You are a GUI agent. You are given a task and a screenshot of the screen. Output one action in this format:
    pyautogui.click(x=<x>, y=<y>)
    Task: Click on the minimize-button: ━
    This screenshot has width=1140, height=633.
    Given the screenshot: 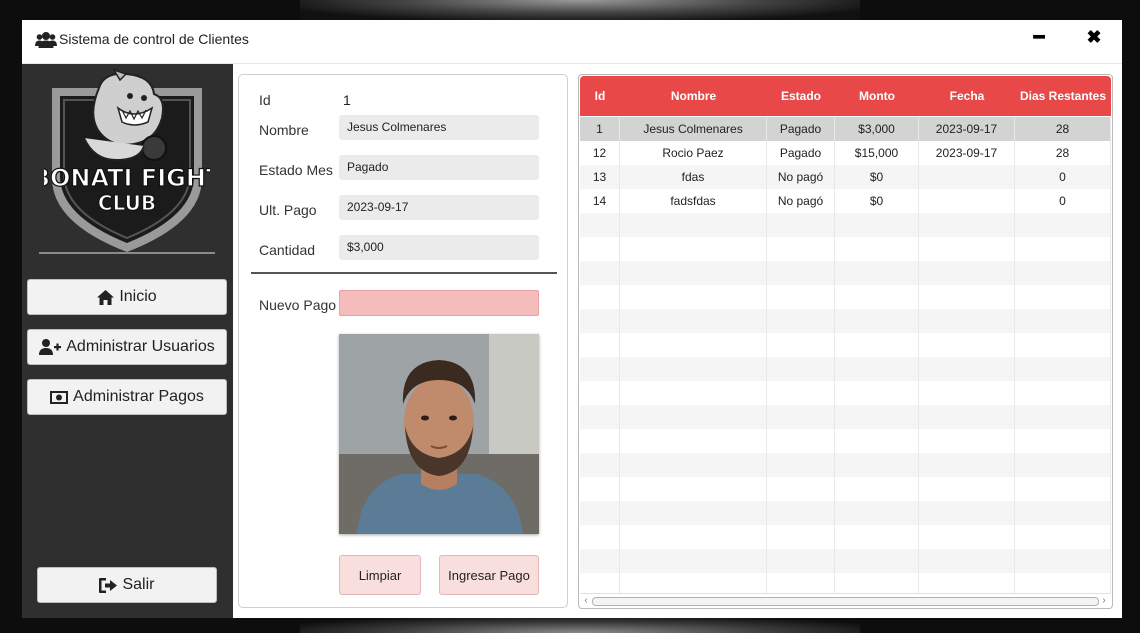 What is the action you would take?
    pyautogui.click(x=1039, y=38)
    